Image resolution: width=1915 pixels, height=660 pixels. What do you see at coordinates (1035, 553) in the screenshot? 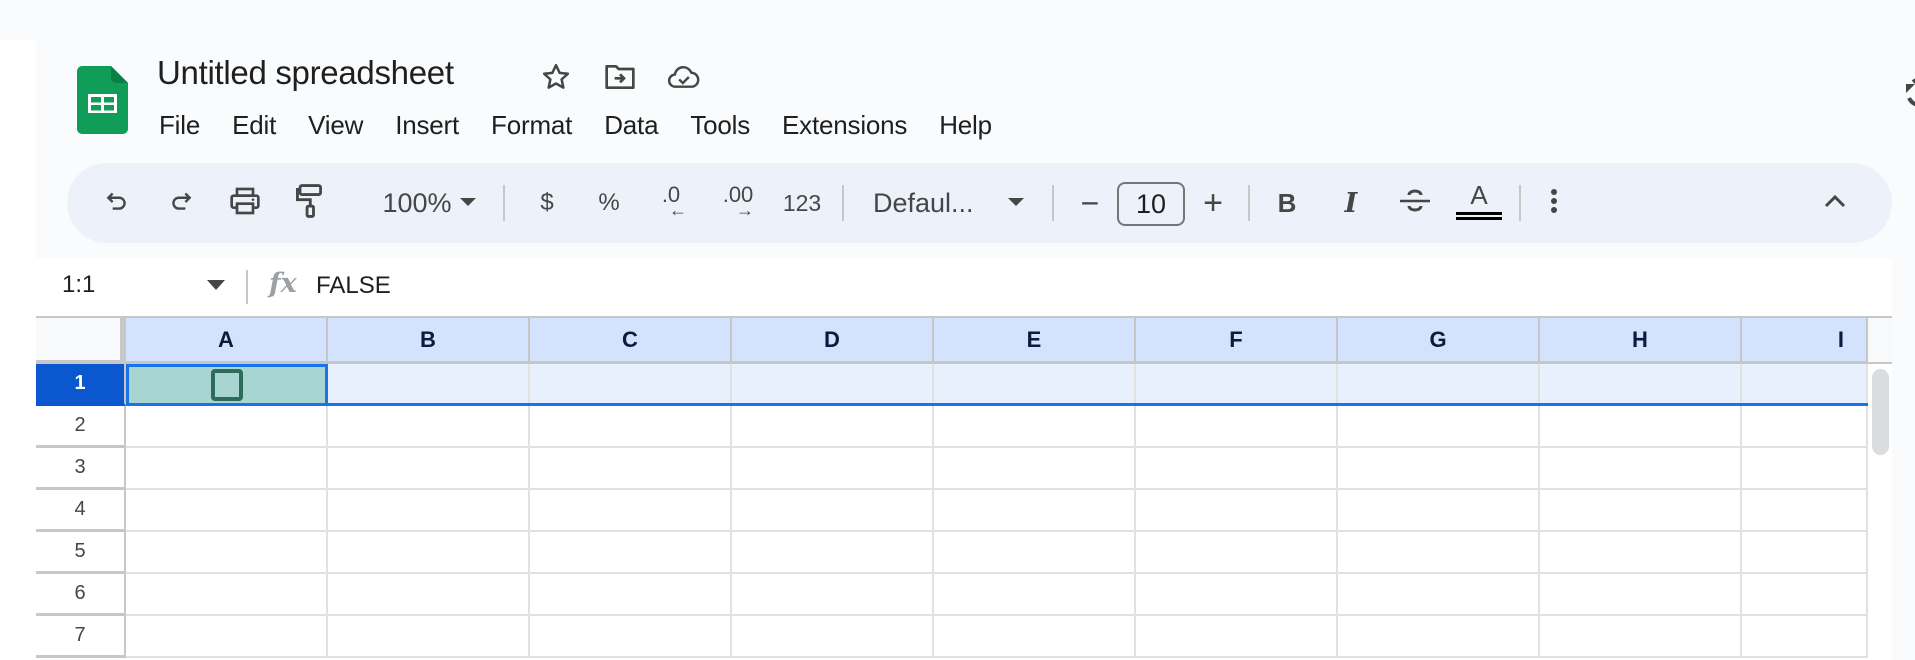
I see `cell-e5` at bounding box center [1035, 553].